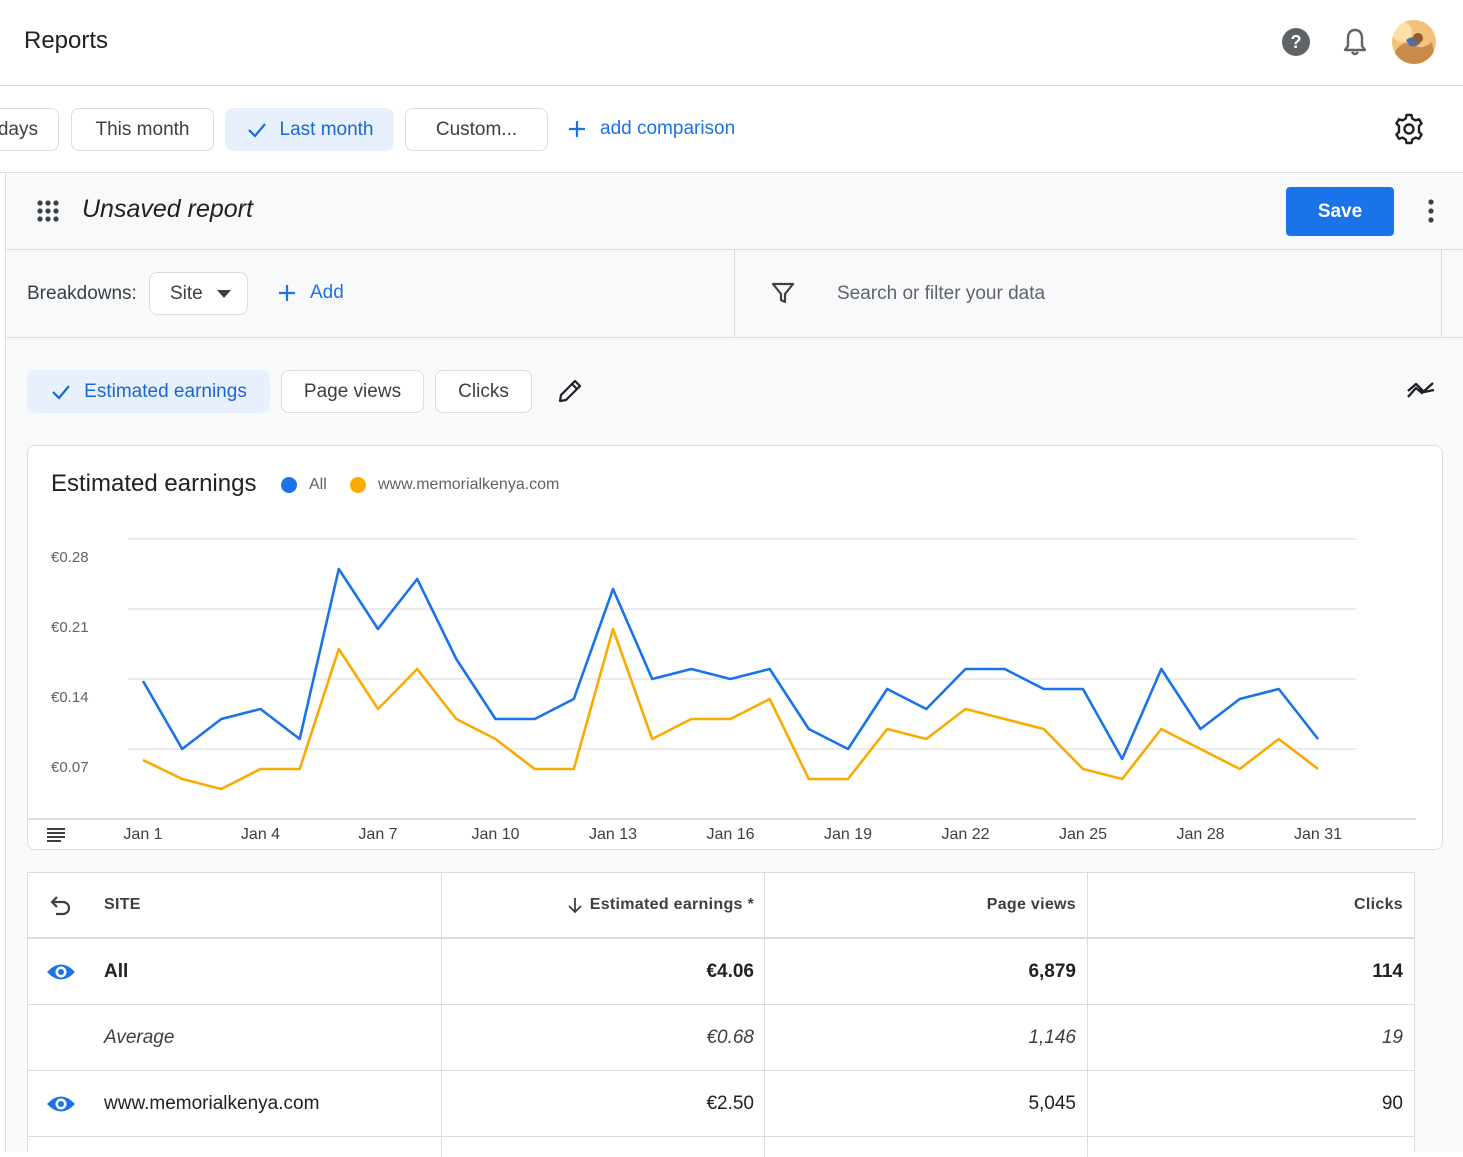 The width and height of the screenshot is (1463, 1157). What do you see at coordinates (1355, 42) in the screenshot?
I see `bell-icon` at bounding box center [1355, 42].